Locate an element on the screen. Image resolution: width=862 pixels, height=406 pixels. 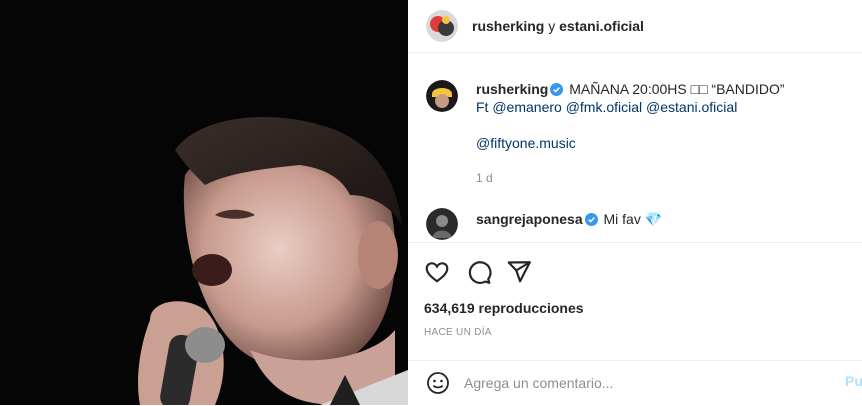
caption-ft-prefix: Ft is located at coordinates (484, 107).